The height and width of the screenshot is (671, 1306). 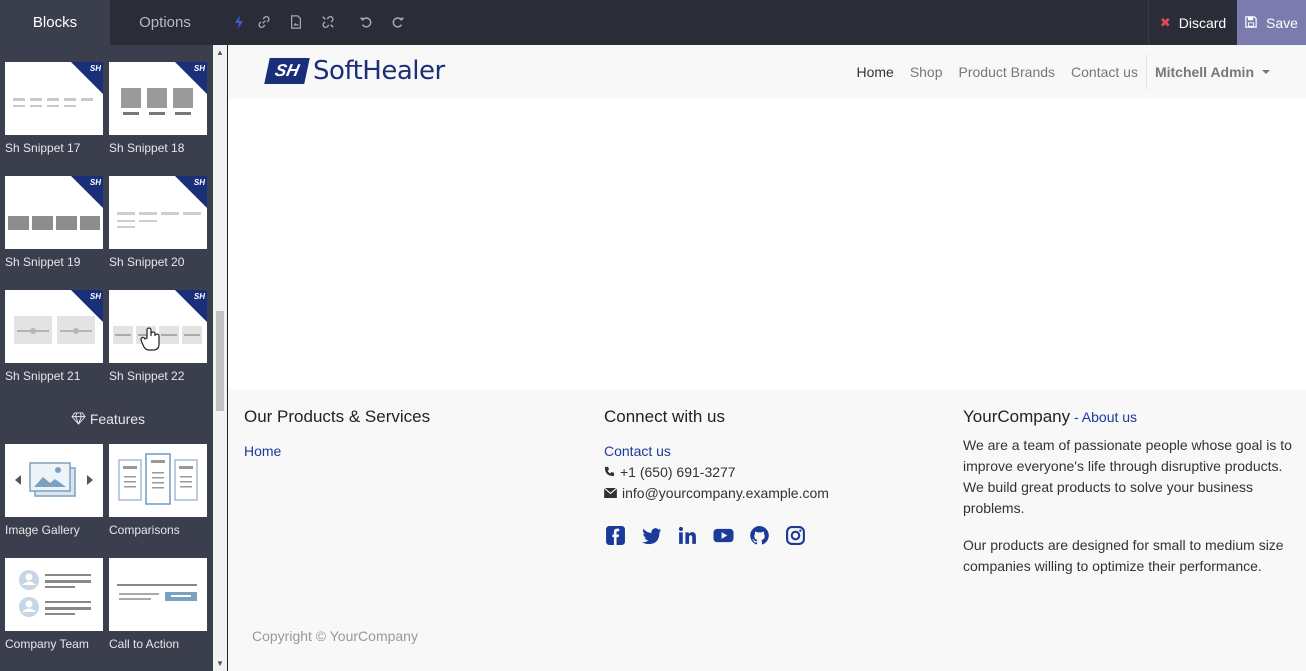 I want to click on snippet-label: Image Gallery, so click(x=42, y=530).